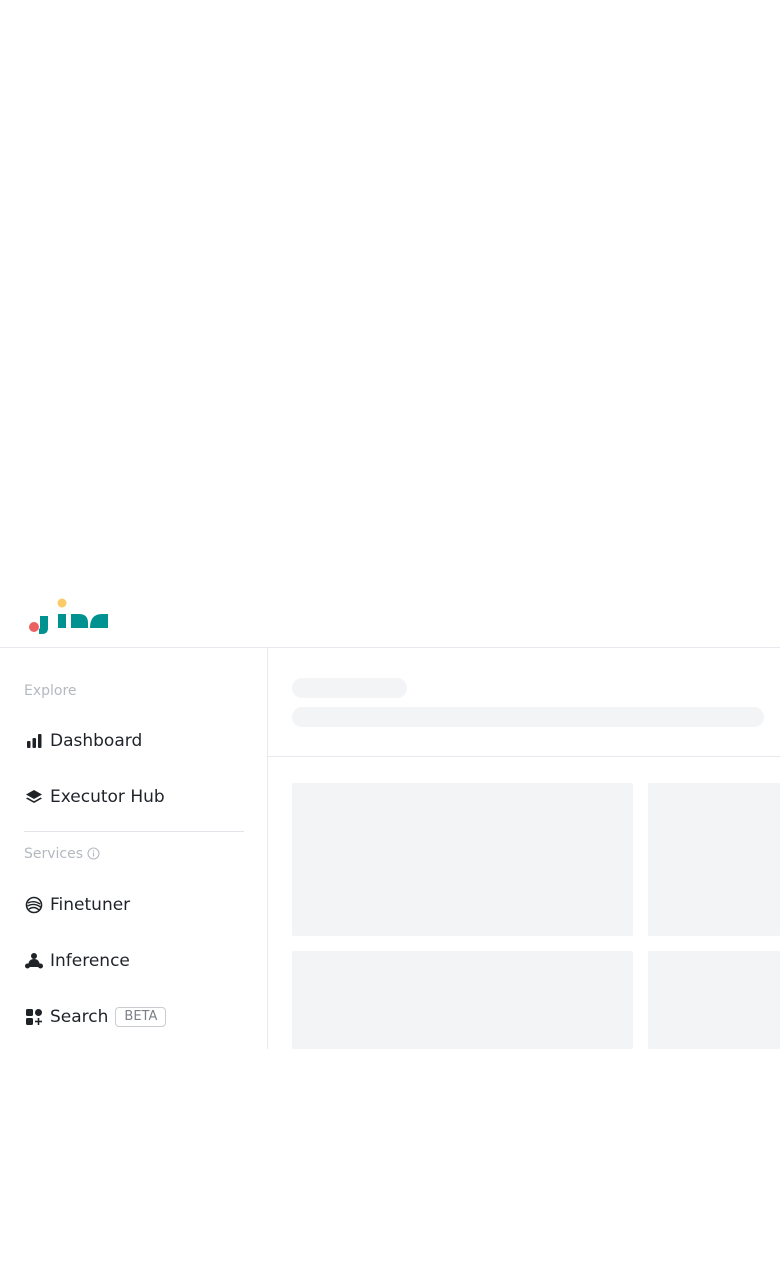 Image resolution: width=780 pixels, height=1280 pixels. Describe the element at coordinates (34, 961) in the screenshot. I see `inference-icon` at that location.